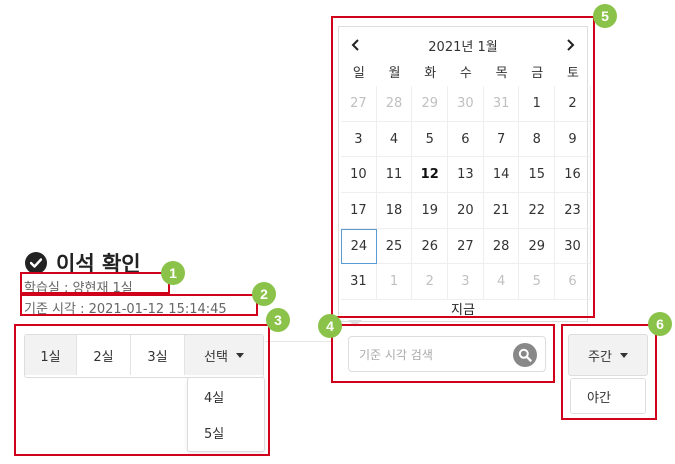 This screenshot has width=675, height=464. What do you see at coordinates (355, 323) in the screenshot?
I see `calendar-pointer` at bounding box center [355, 323].